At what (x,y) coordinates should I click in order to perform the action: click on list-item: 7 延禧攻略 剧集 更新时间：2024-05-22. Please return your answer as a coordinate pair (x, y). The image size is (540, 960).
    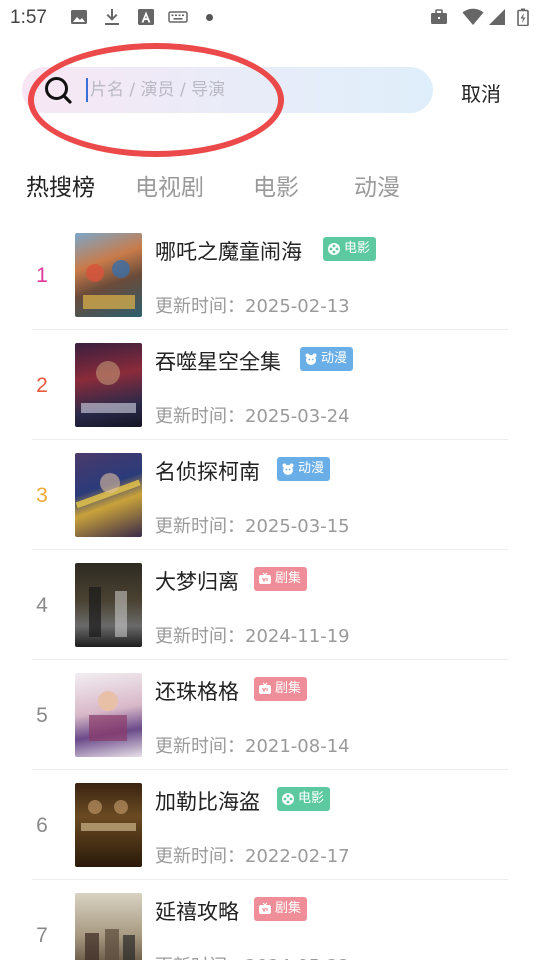
    Looking at the image, I should click on (270, 920).